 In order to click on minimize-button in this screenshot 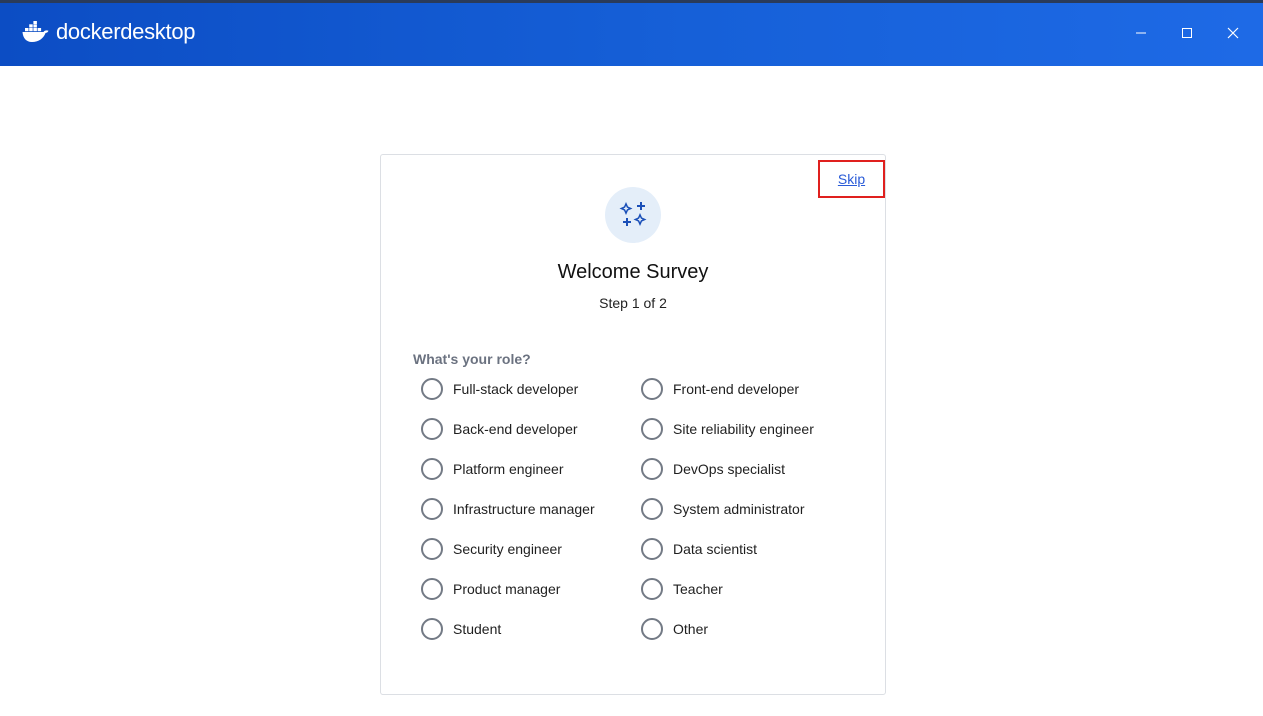, I will do `click(1141, 33)`.